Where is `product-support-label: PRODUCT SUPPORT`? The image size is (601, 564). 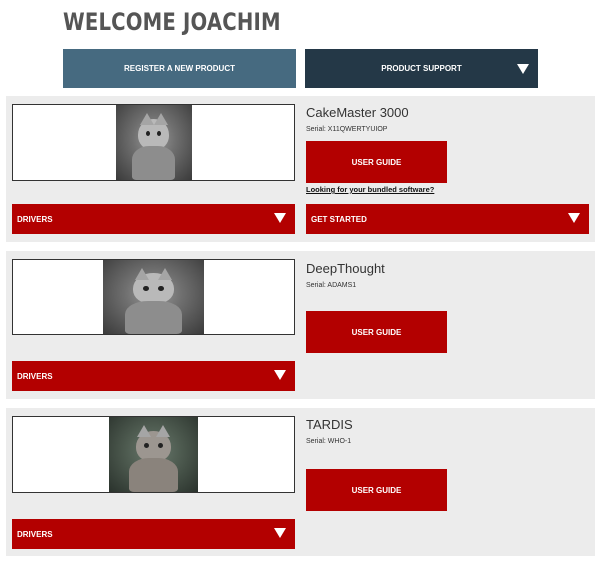 product-support-label: PRODUCT SUPPORT is located at coordinates (421, 68).